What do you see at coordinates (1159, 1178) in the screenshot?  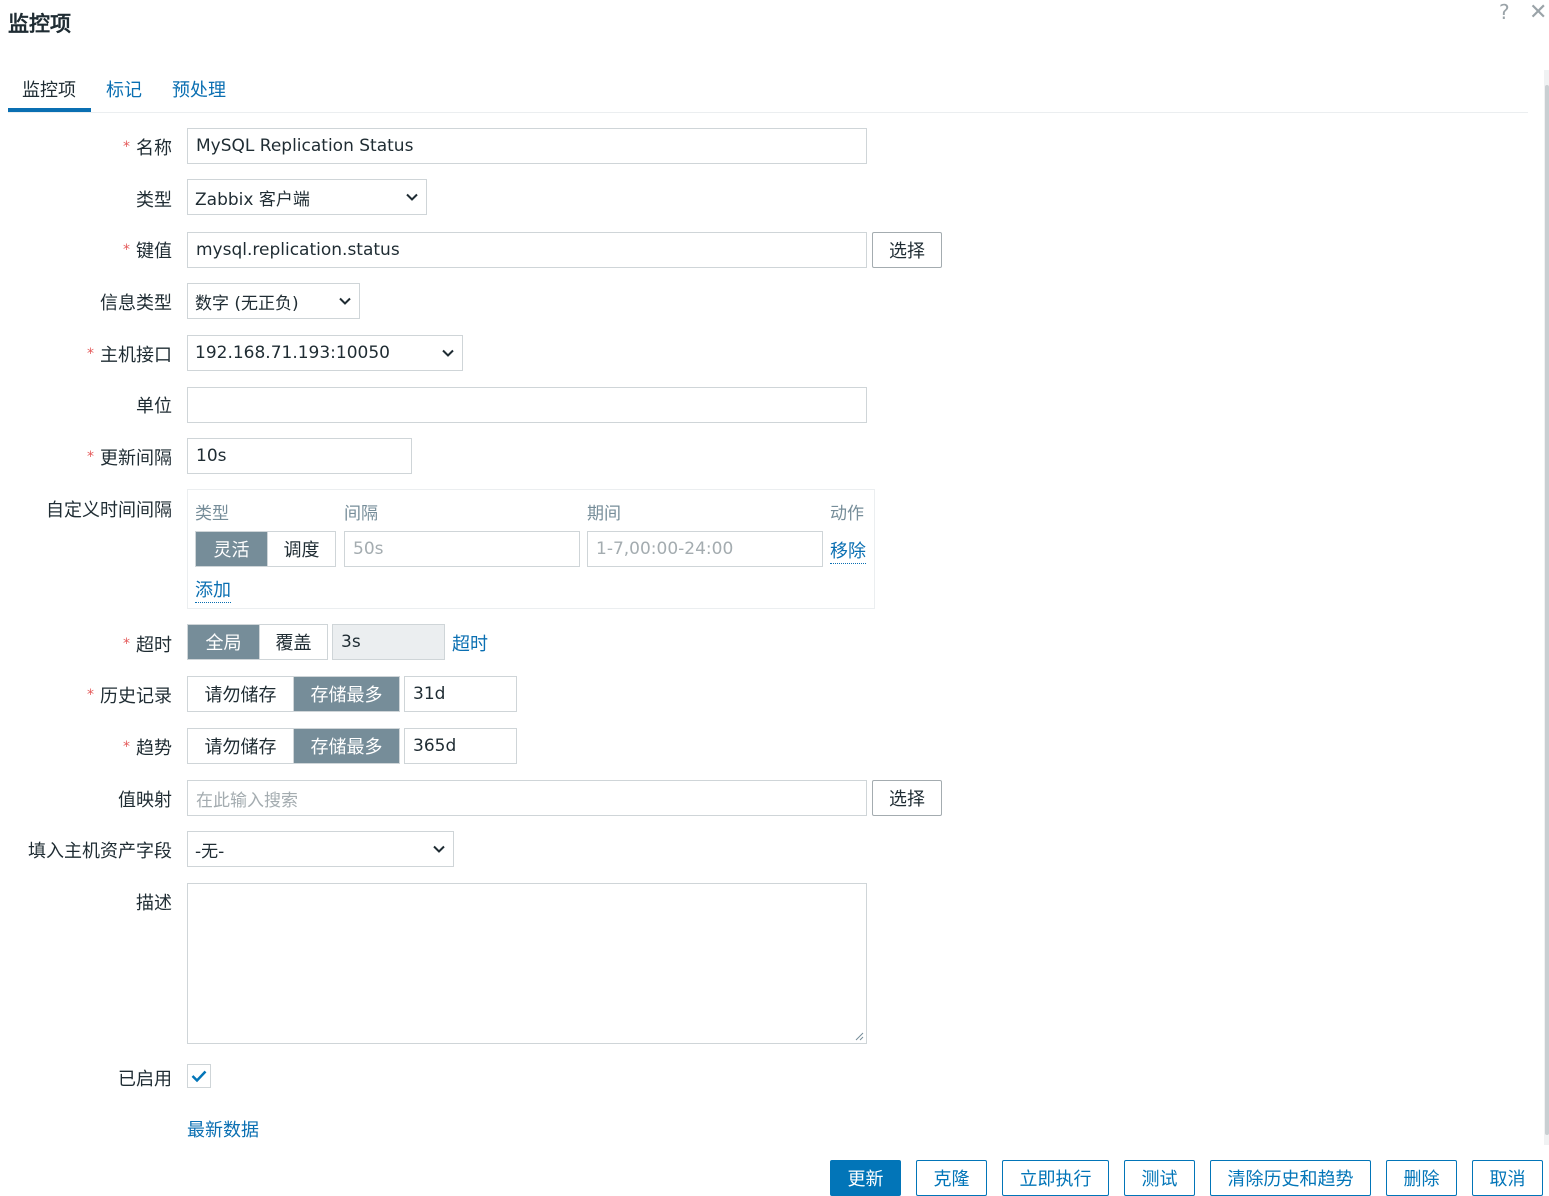 I see `test-button: 测试` at bounding box center [1159, 1178].